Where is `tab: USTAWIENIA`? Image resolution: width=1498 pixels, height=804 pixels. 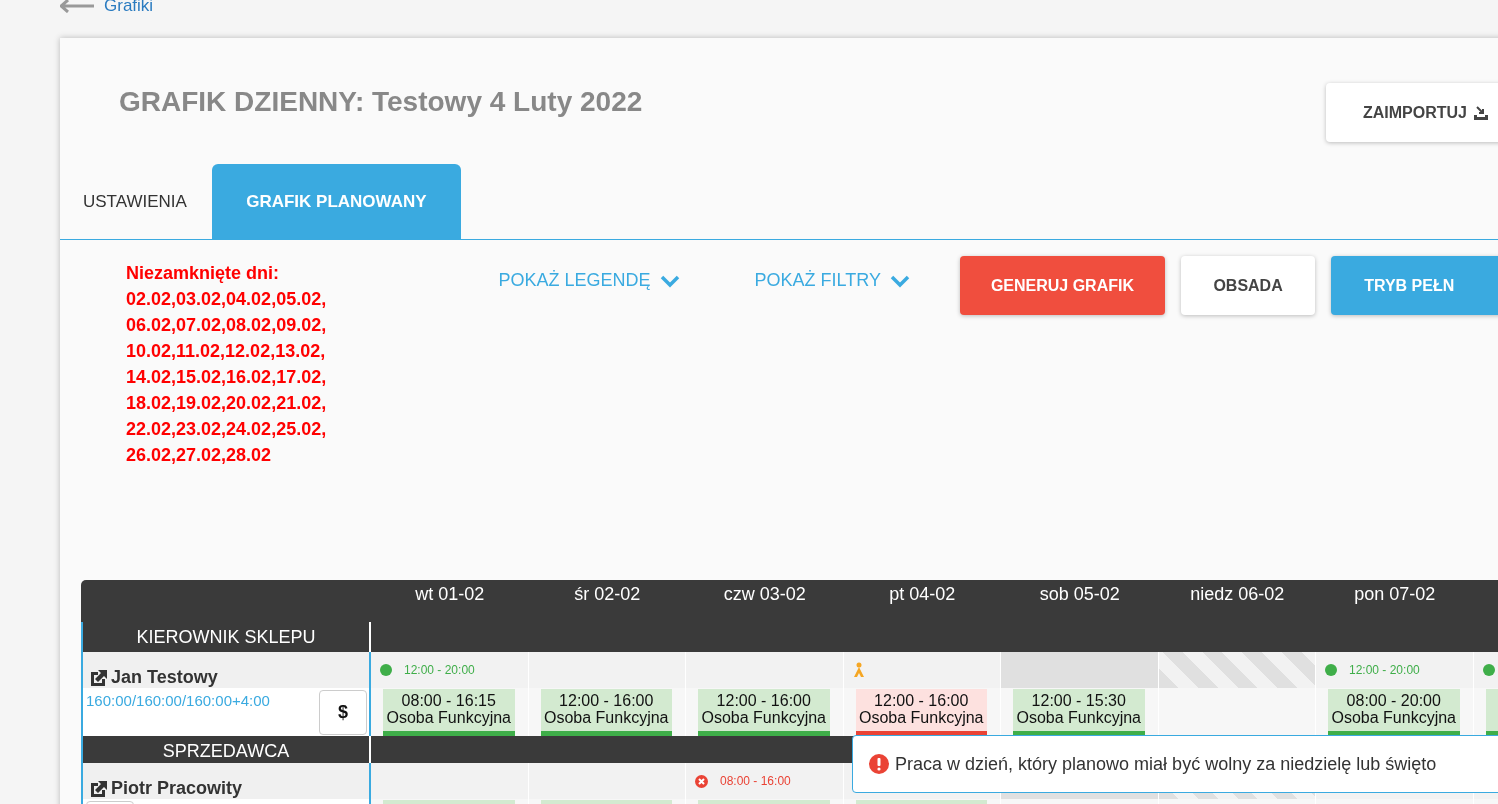 tab: USTAWIENIA is located at coordinates (135, 201).